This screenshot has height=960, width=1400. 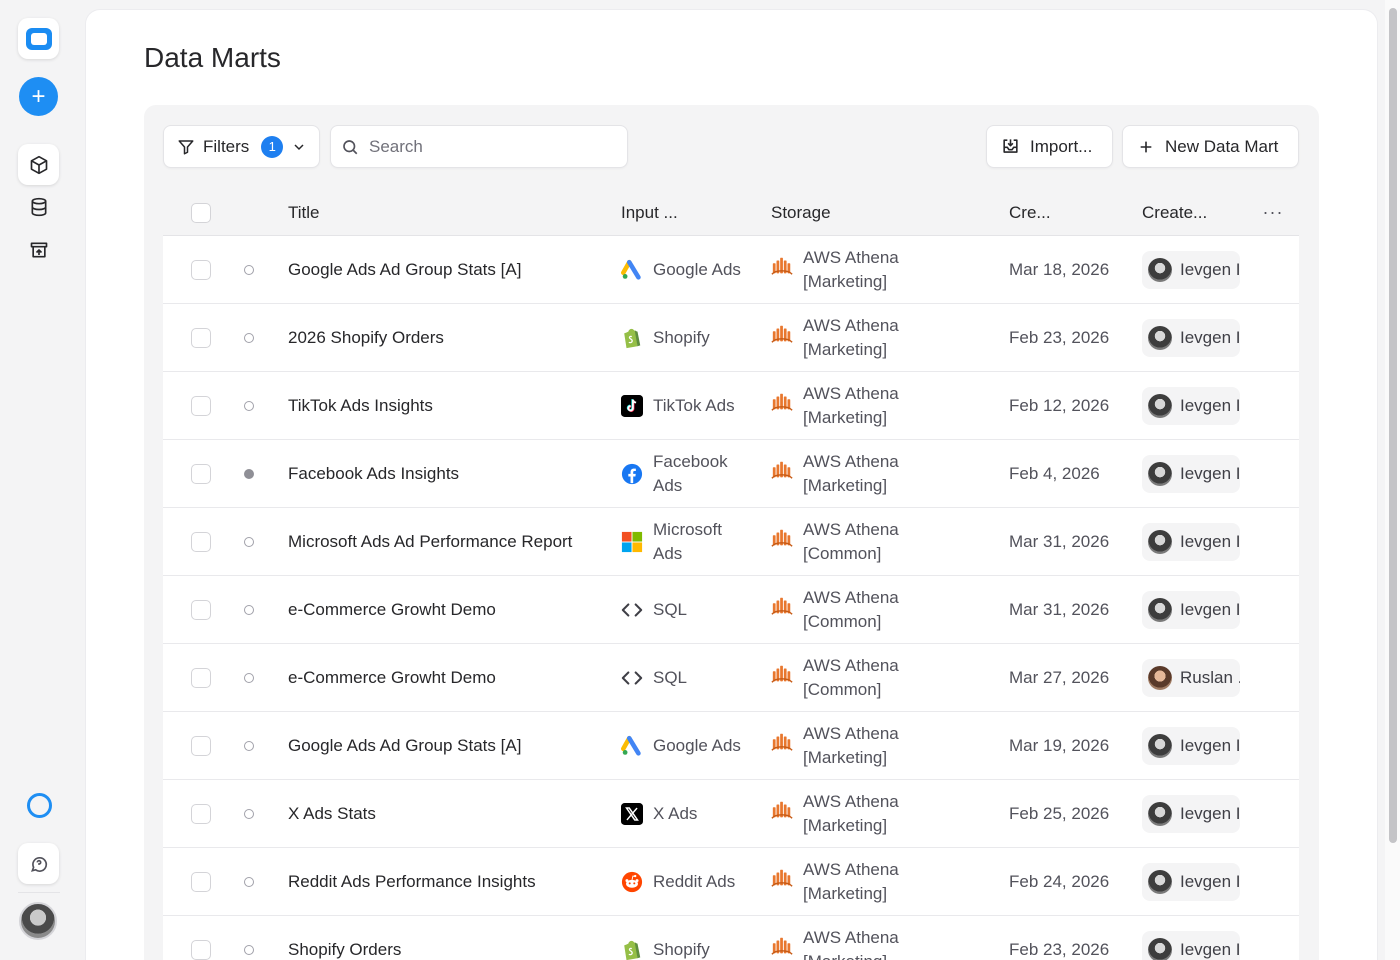 I want to click on status-ring-icon, so click(x=39, y=805).